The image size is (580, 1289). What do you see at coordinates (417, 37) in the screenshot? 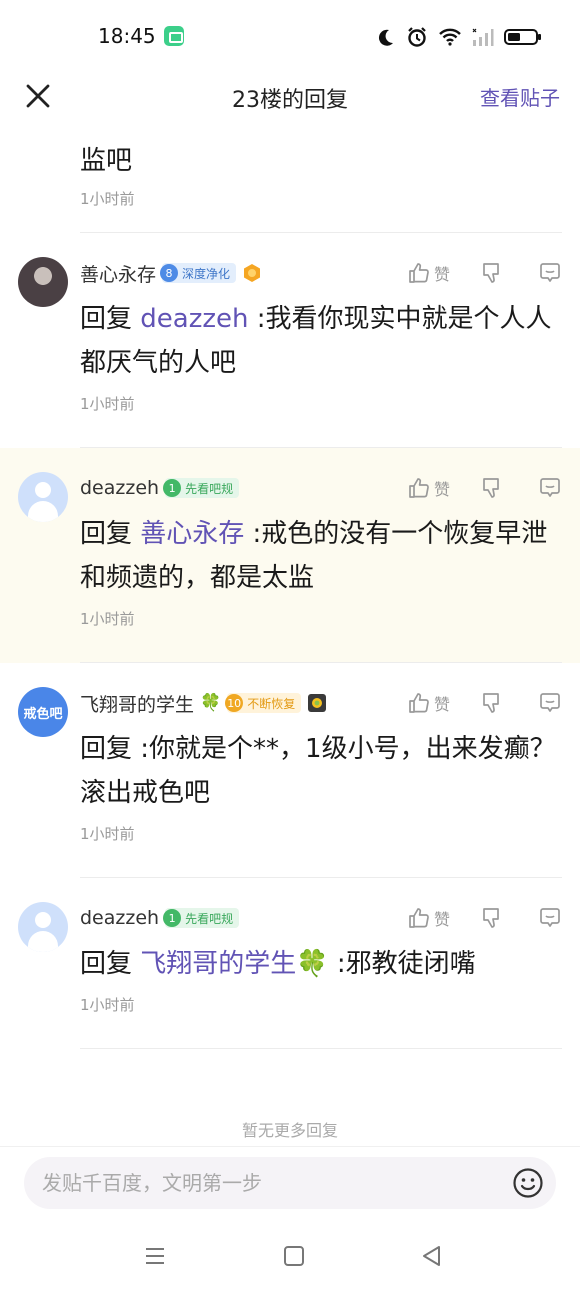
I see `alarm-icon` at bounding box center [417, 37].